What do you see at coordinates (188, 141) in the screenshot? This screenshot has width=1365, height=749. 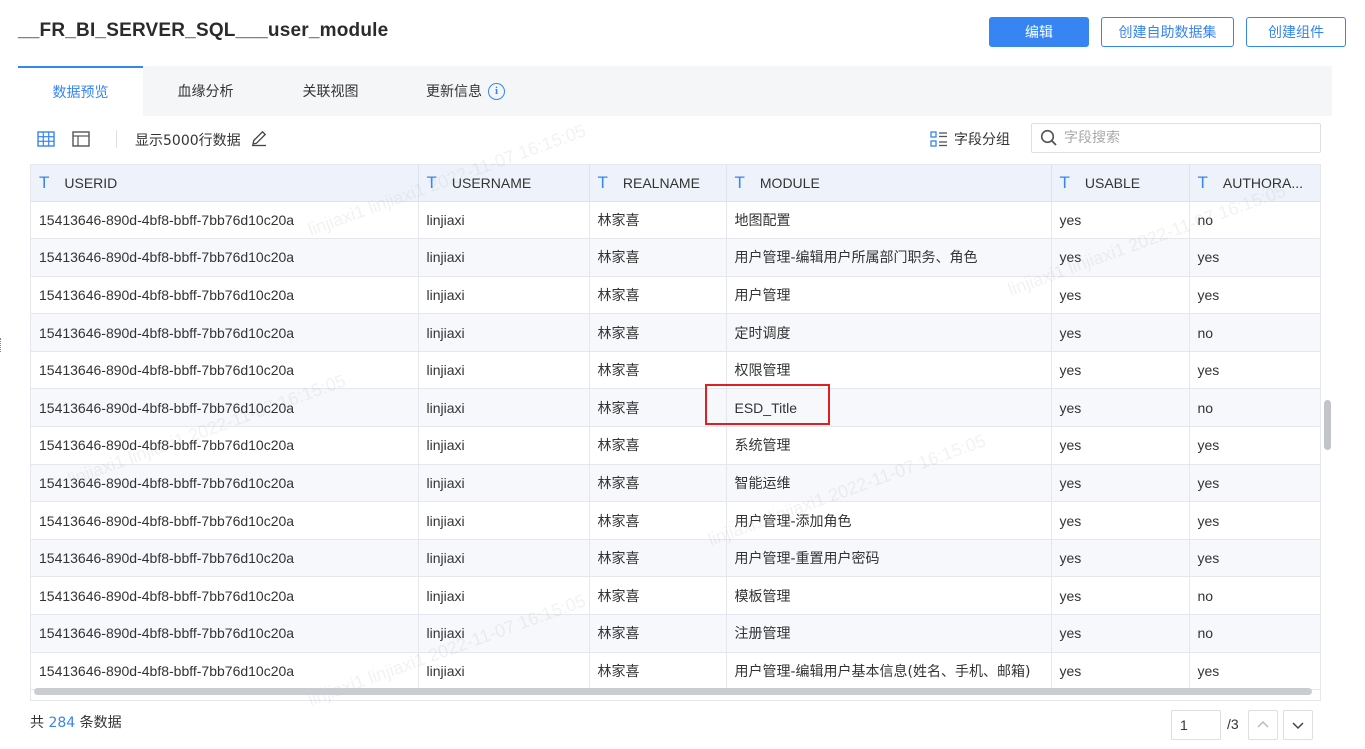 I see `row-limit-label: 显示5000行数据` at bounding box center [188, 141].